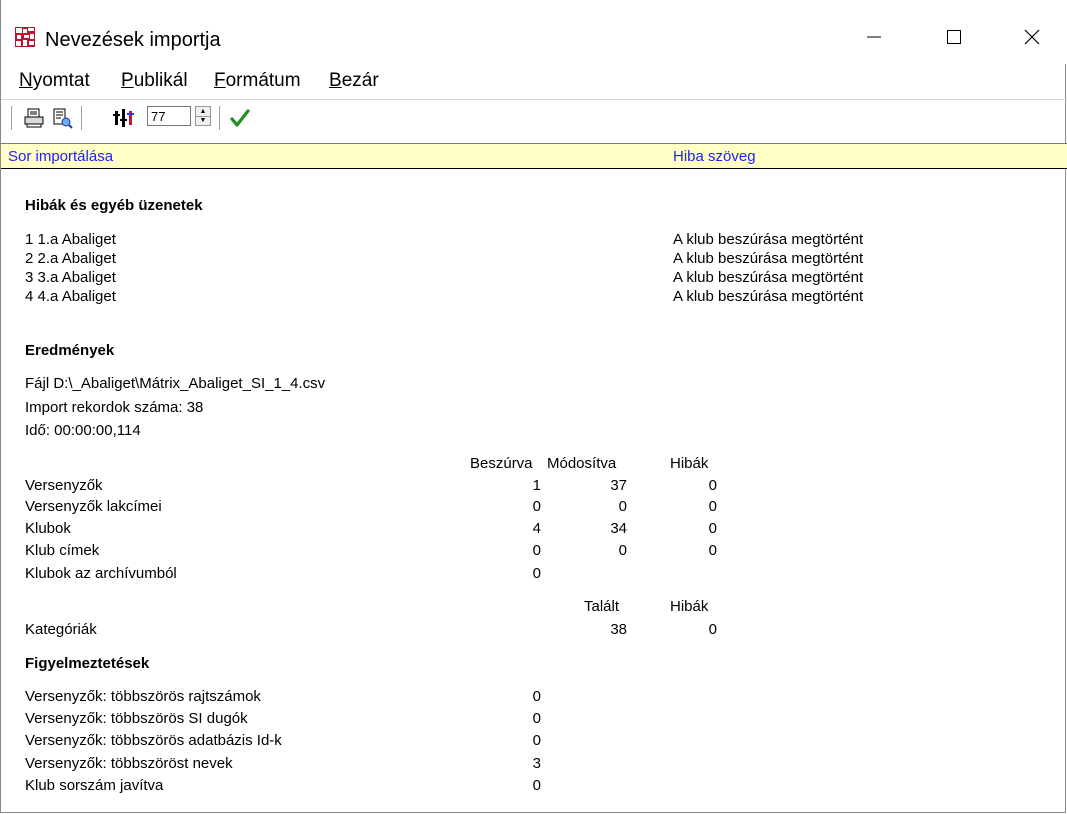 This screenshot has width=1067, height=814. What do you see at coordinates (114, 205) in the screenshot?
I see `errors-section-title: Hibák és egyéb üzenetek` at bounding box center [114, 205].